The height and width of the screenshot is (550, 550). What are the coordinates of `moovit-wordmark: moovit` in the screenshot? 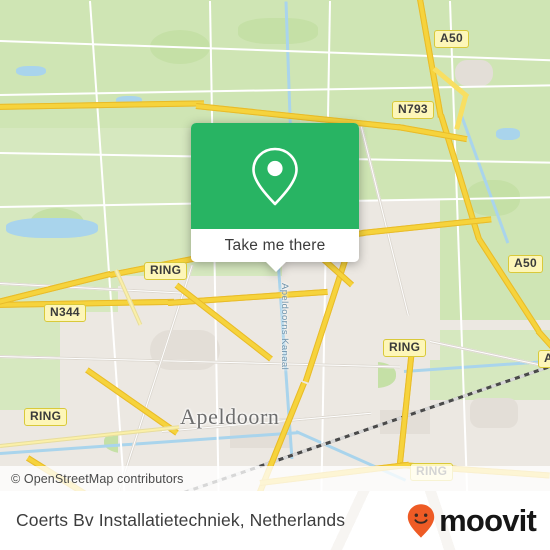 It's located at (488, 520).